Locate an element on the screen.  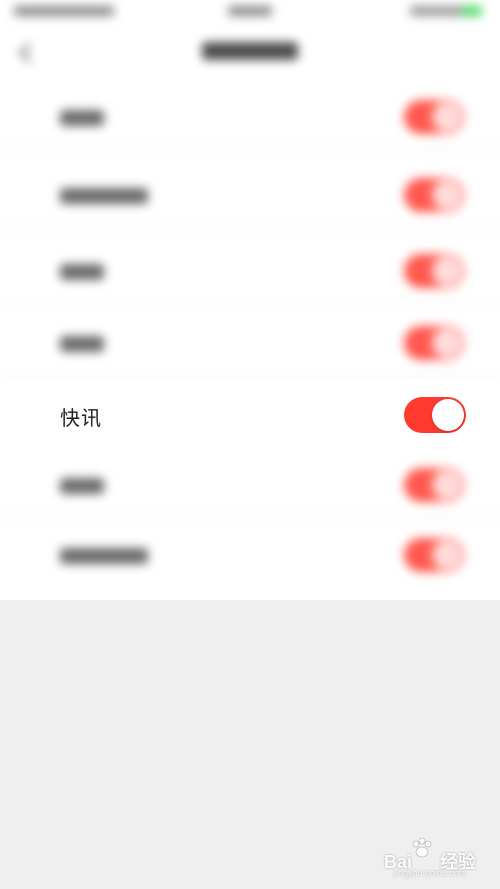
battery-icon is located at coordinates (472, 11).